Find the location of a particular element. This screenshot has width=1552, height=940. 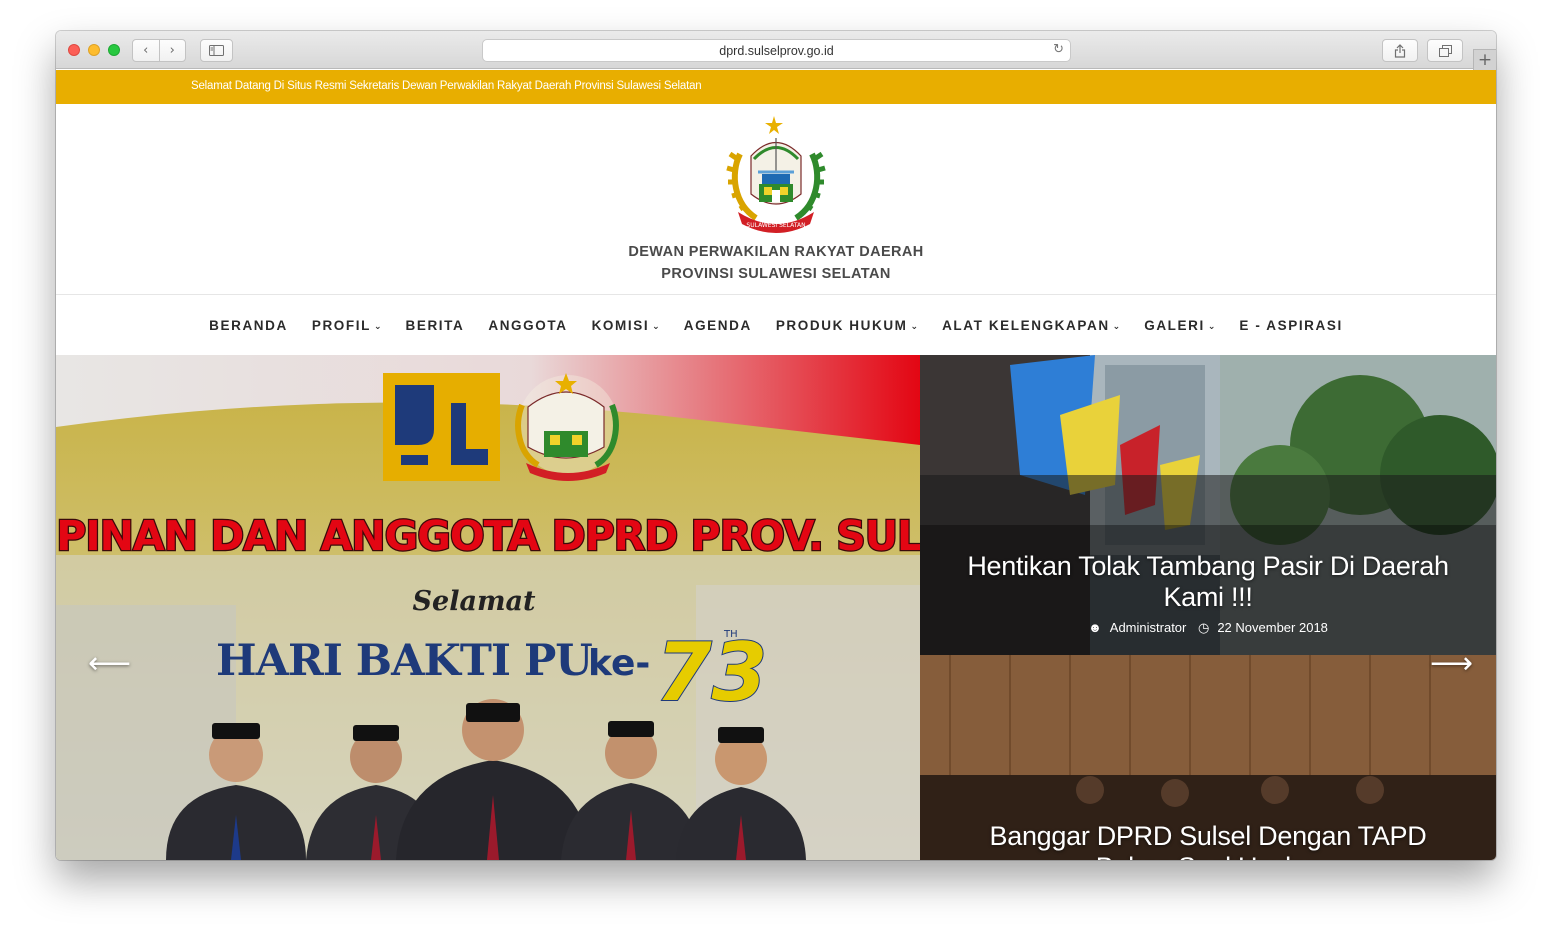

nav-profil: PROFIL ⌄ is located at coordinates (347, 325).